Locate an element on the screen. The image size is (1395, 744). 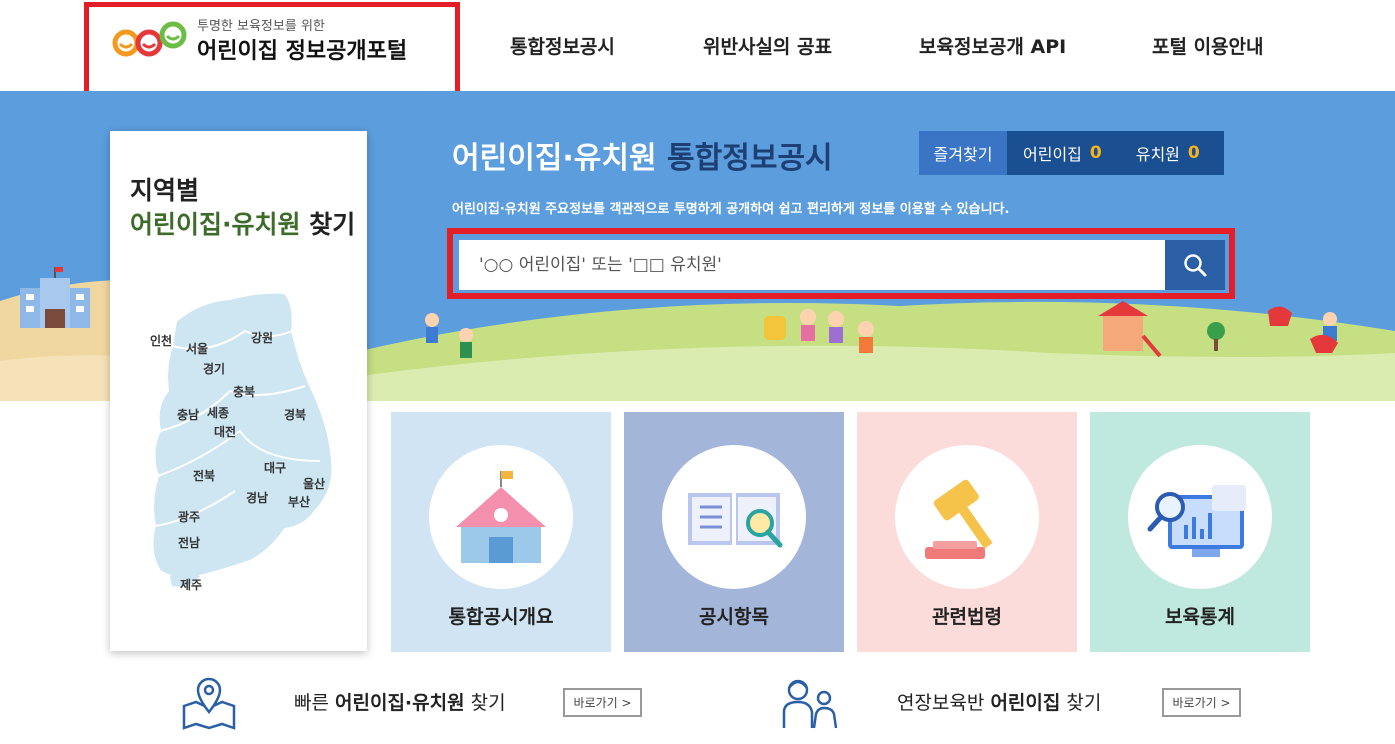
quick-find-bold: 어린이집·유치원 is located at coordinates (400, 703).